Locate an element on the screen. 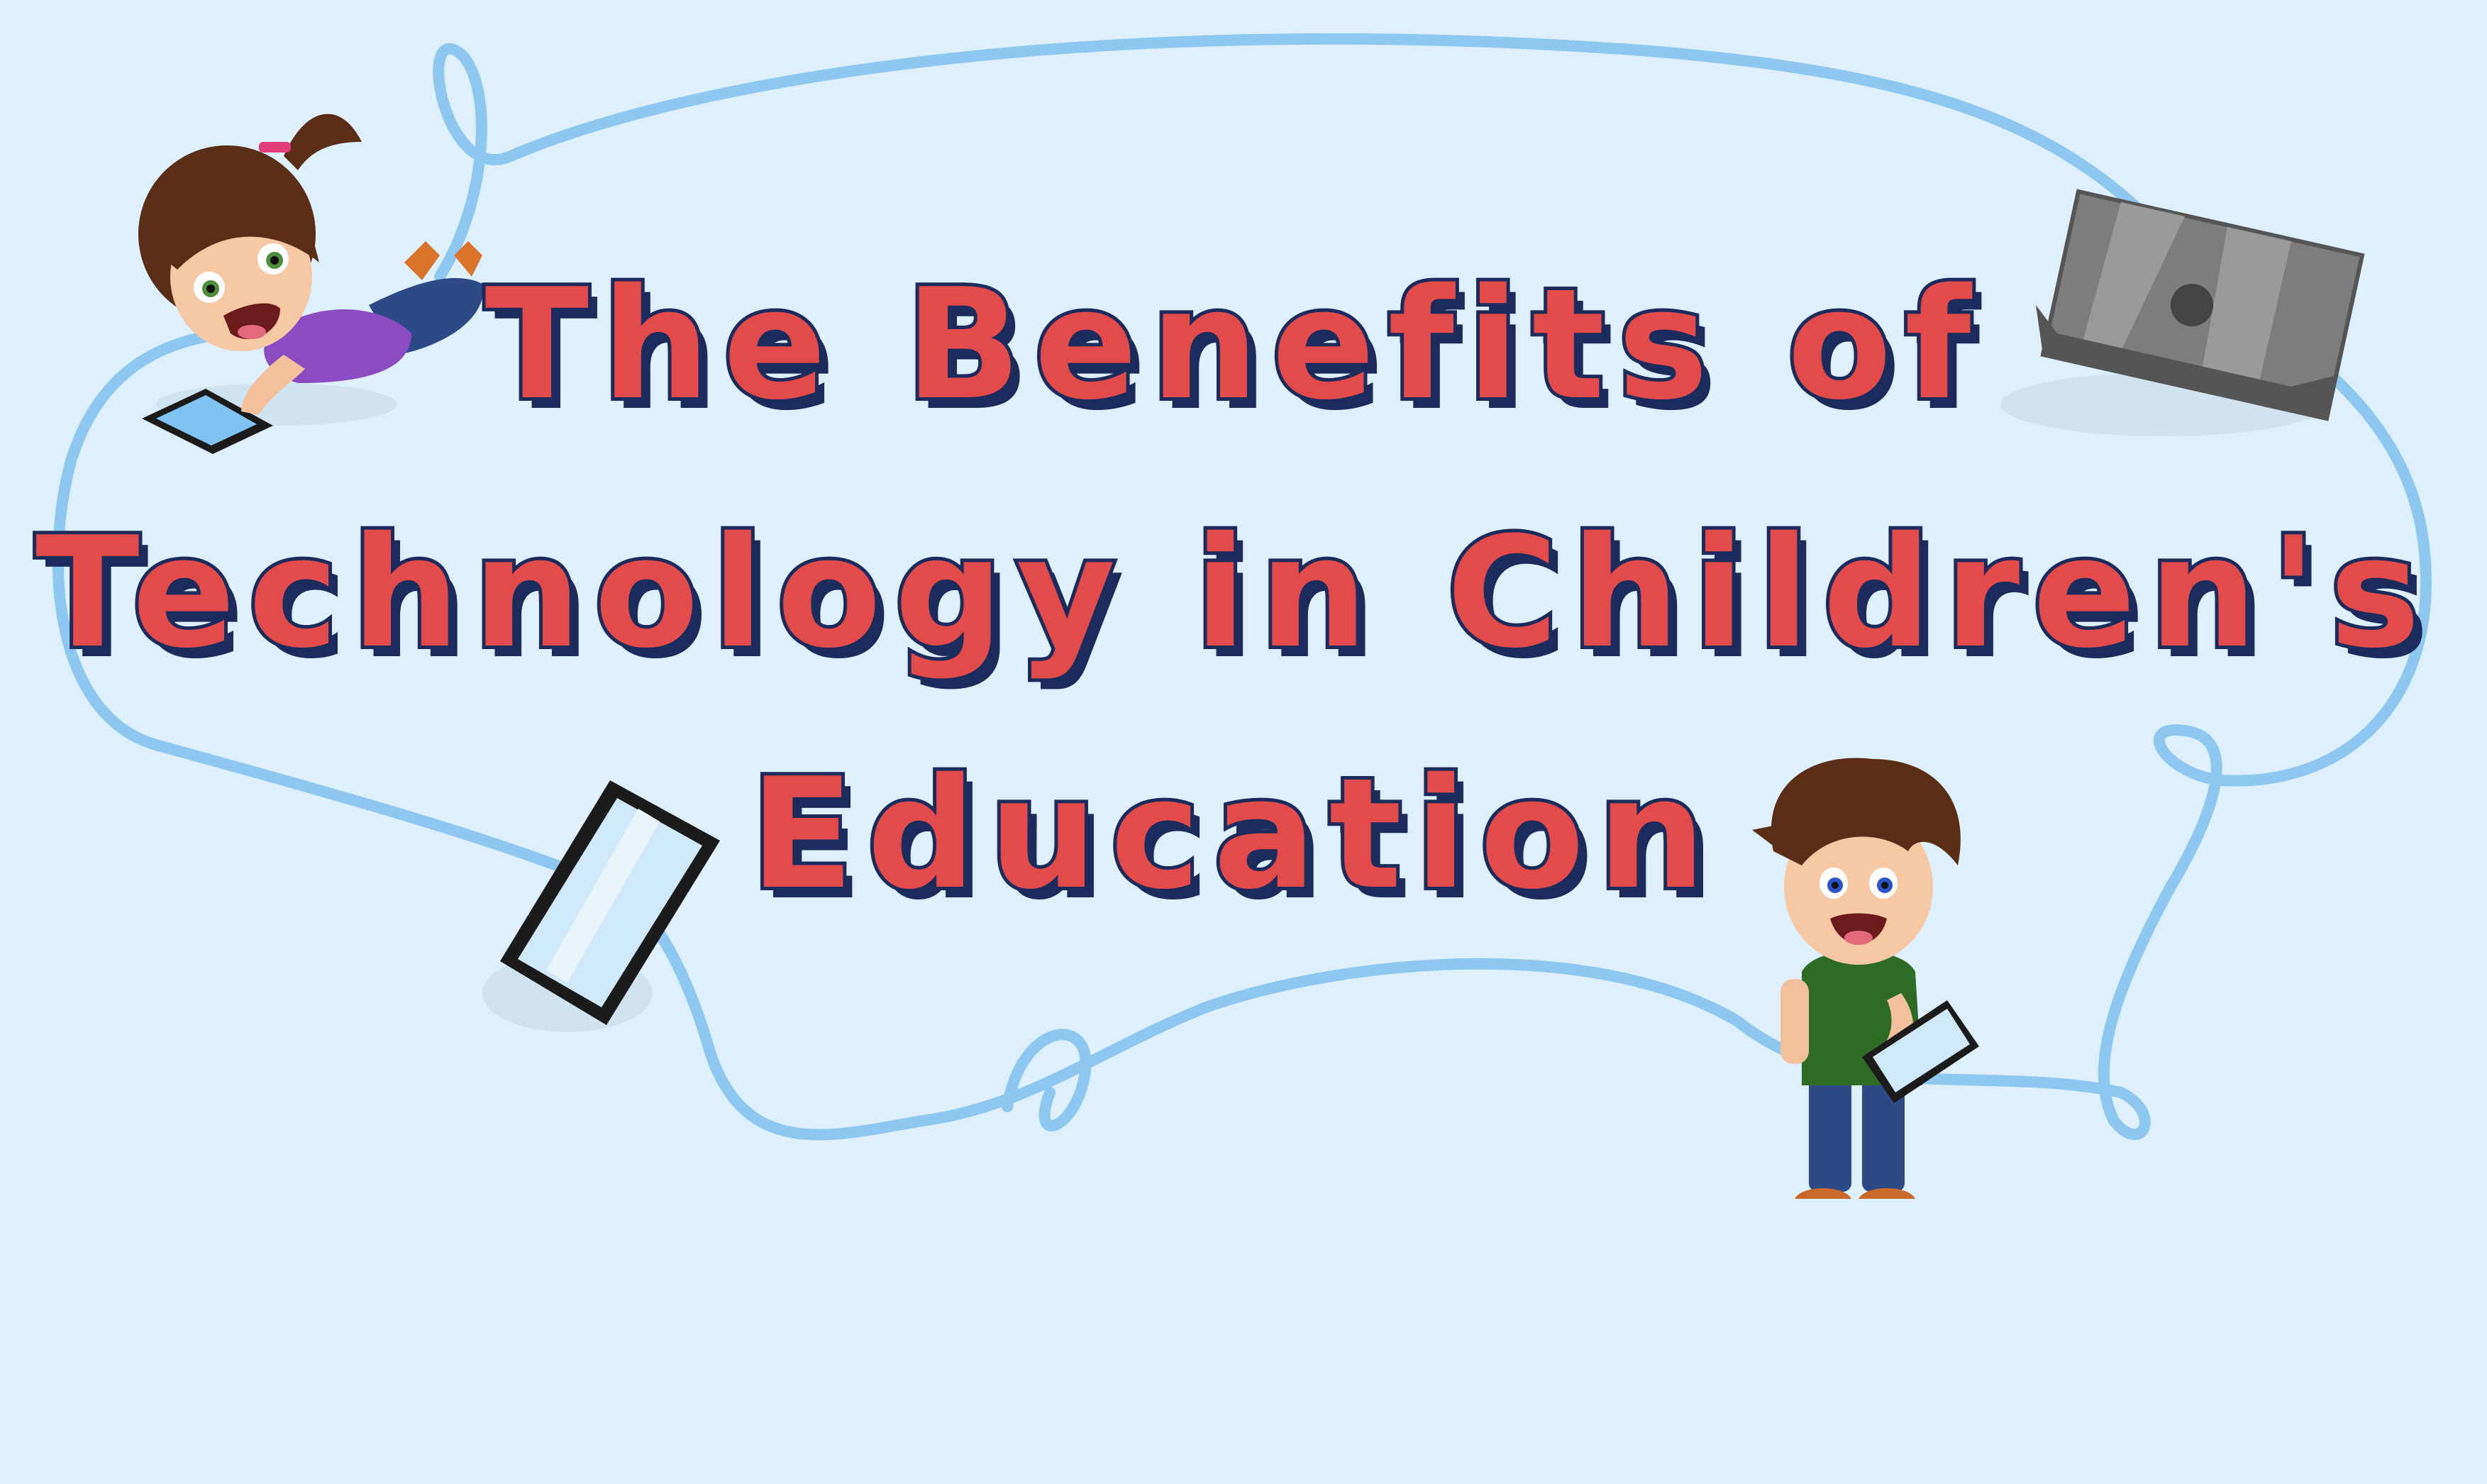  title-line-2: Technology in Children's is located at coordinates (1234, 593).